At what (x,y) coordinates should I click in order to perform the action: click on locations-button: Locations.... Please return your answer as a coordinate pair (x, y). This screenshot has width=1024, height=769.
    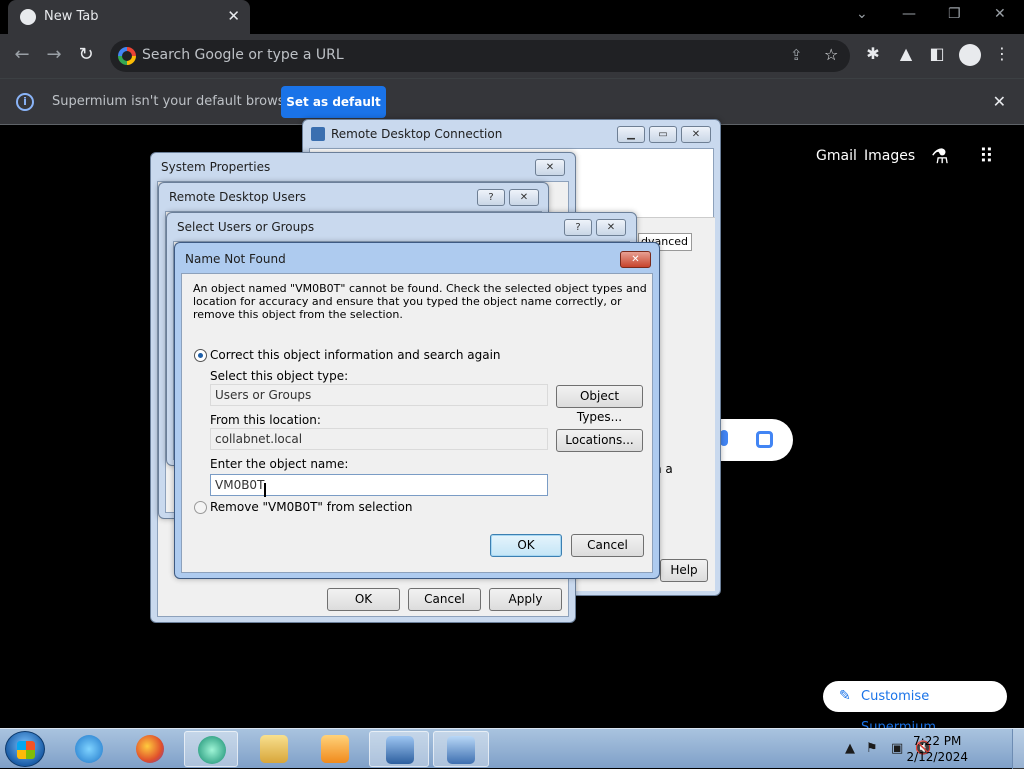
    Looking at the image, I should click on (599, 440).